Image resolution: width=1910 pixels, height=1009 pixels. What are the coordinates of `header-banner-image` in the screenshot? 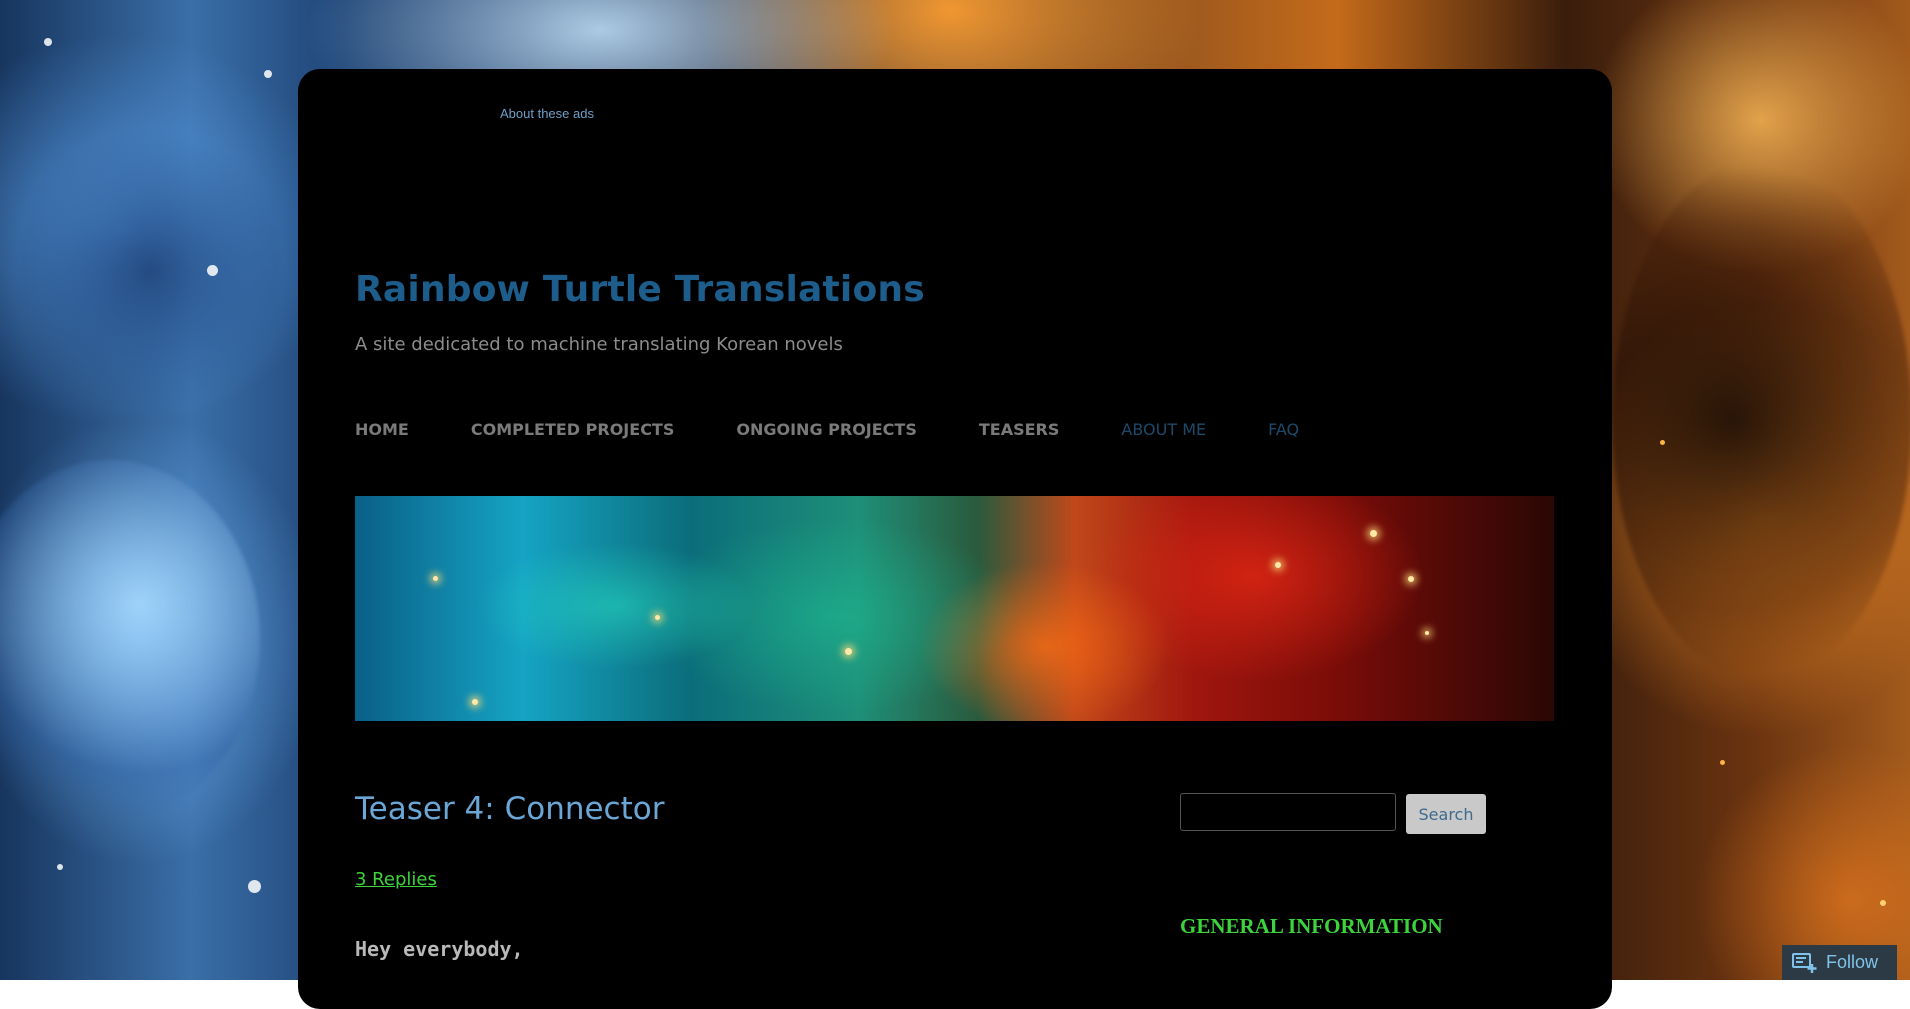 It's located at (954, 608).